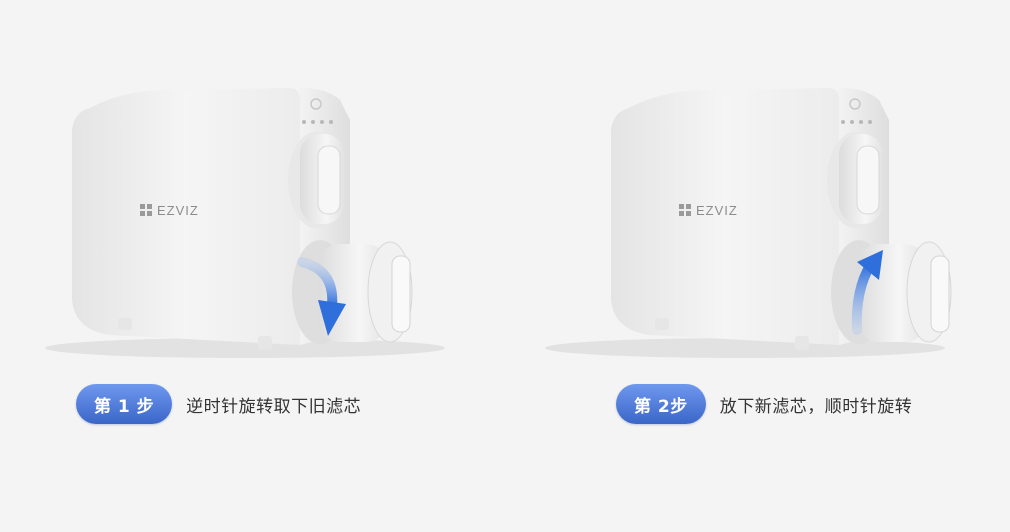  I want to click on step-1-caption: 逆时针旋转取下旧滤芯, so click(274, 406).